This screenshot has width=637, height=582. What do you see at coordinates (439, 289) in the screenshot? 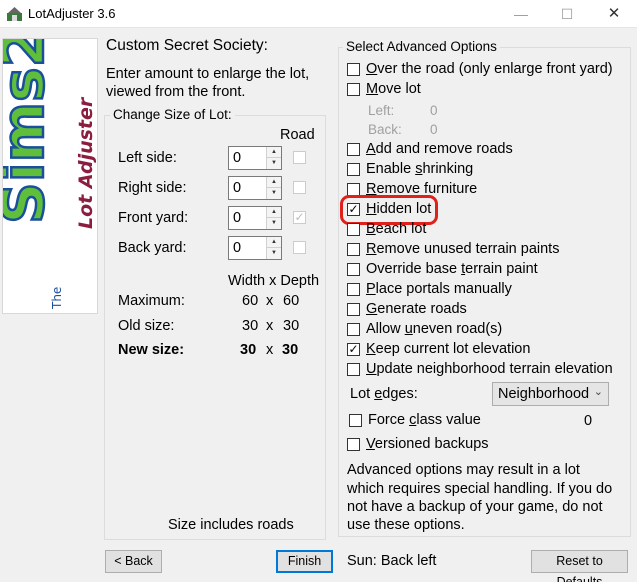
I see `place-portals-label: Place portals manually` at bounding box center [439, 289].